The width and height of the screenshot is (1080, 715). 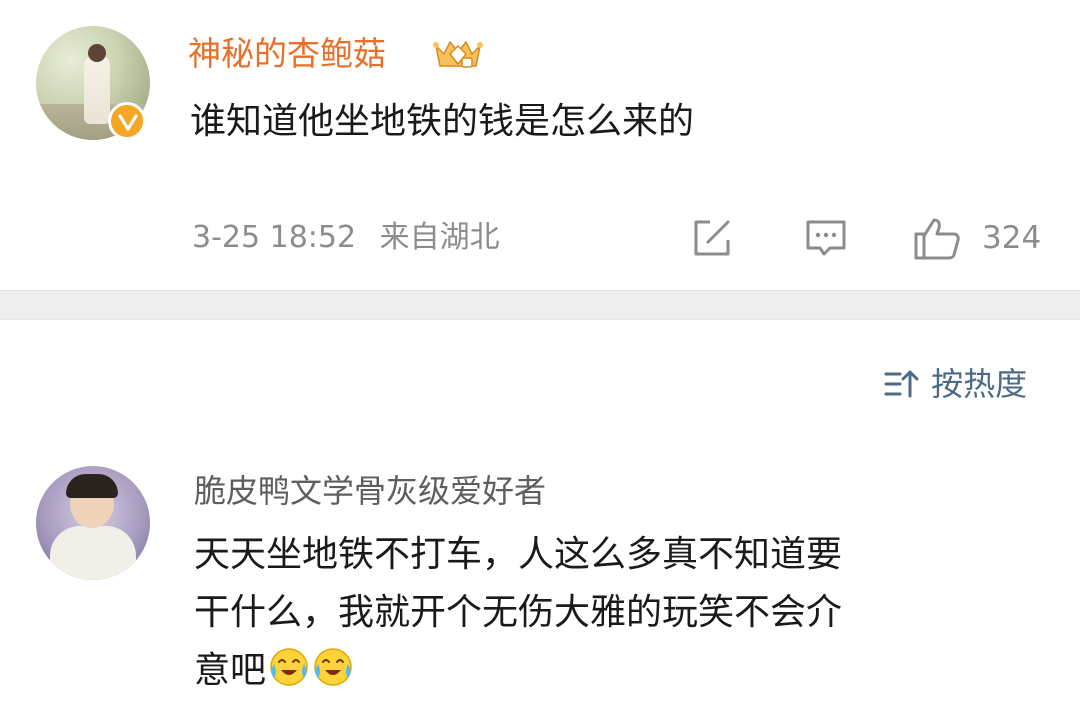 I want to click on reply-button, so click(x=826, y=238).